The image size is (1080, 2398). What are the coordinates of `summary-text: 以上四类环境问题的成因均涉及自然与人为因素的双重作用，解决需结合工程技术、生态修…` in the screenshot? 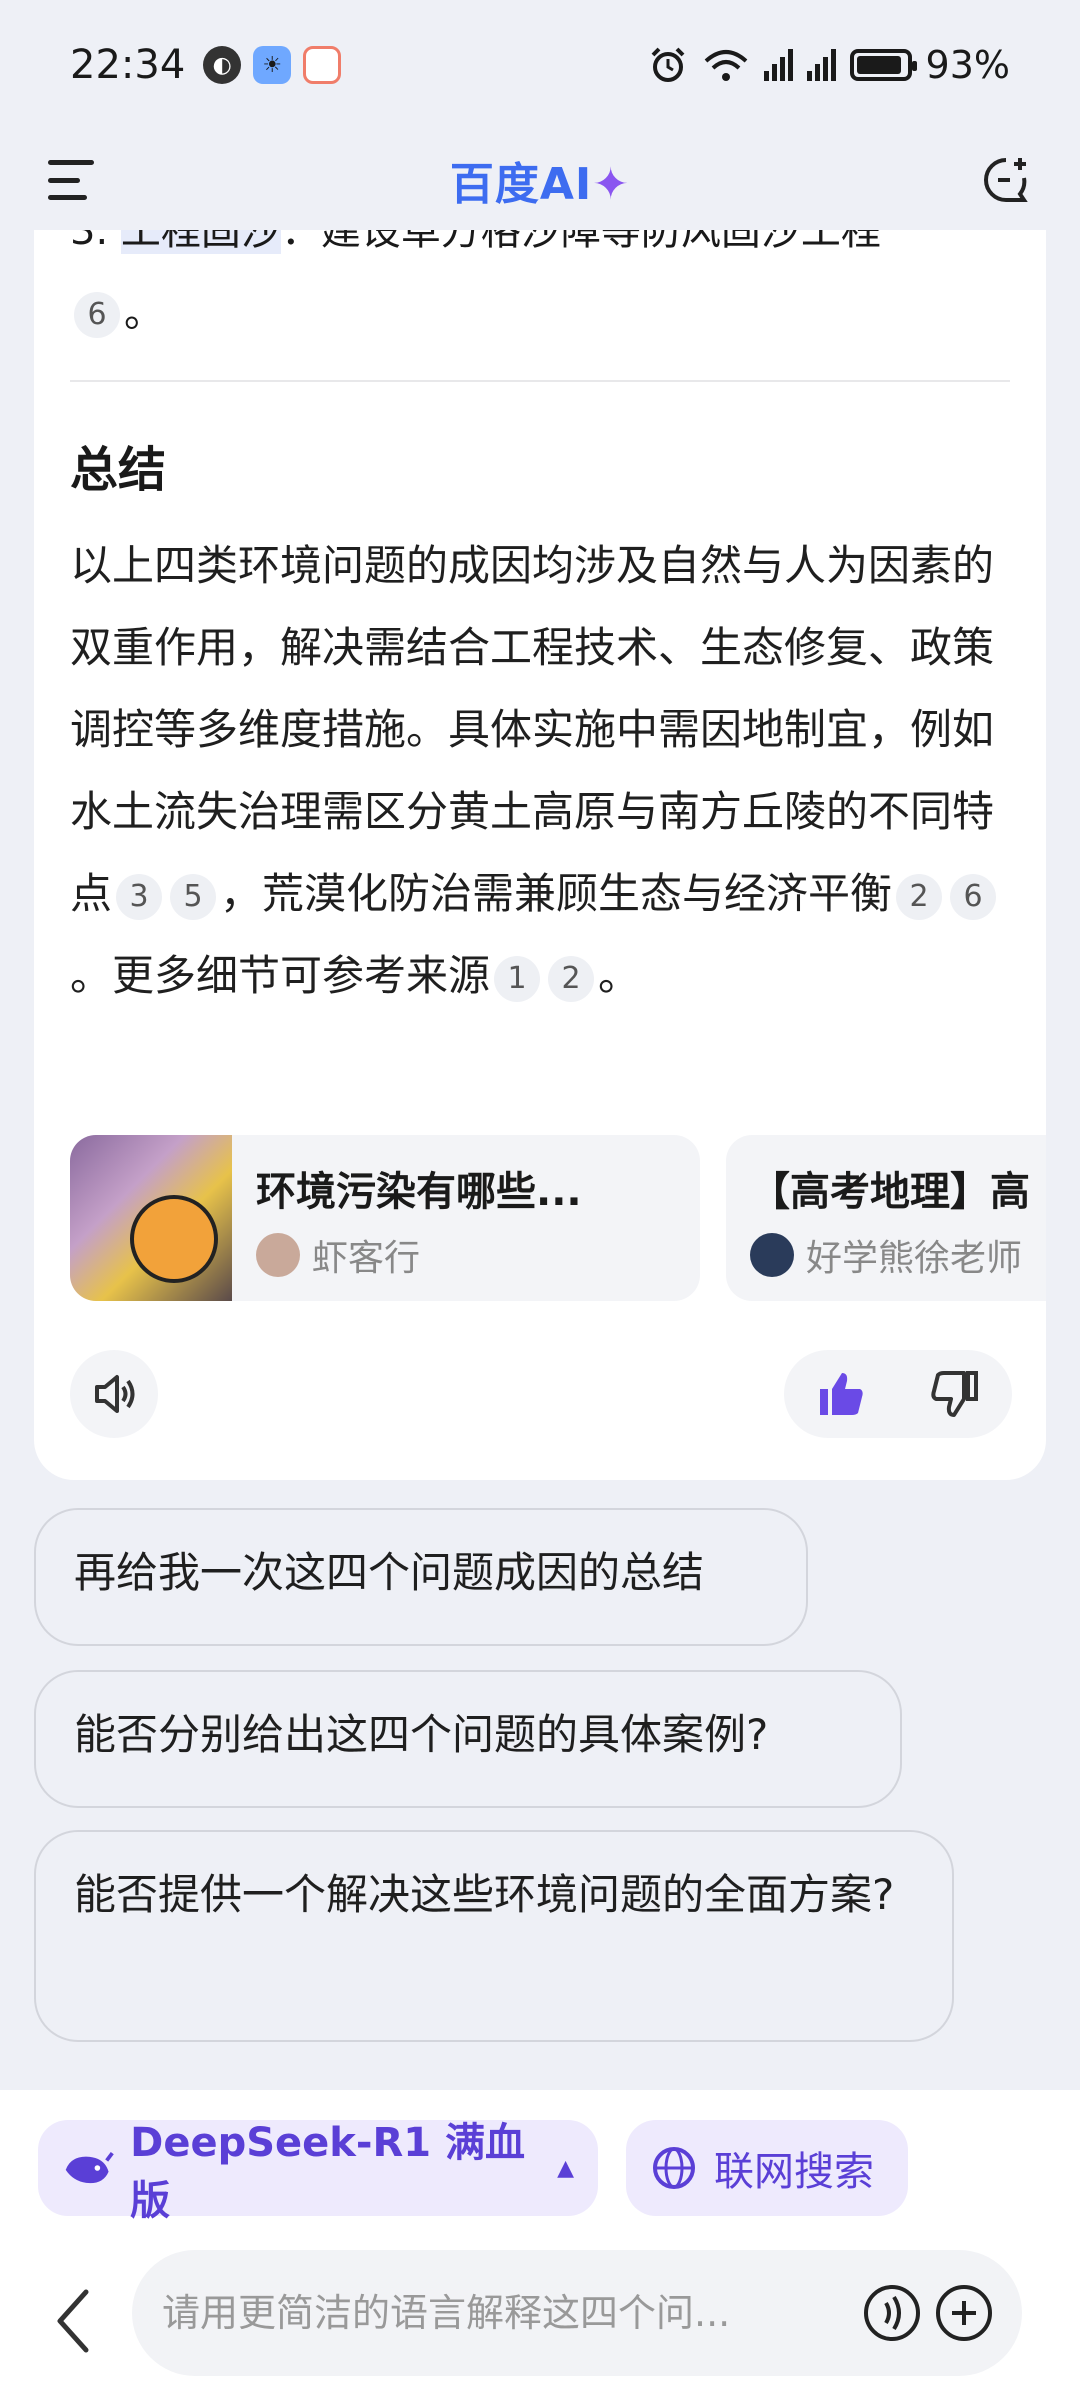 It's located at (532, 729).